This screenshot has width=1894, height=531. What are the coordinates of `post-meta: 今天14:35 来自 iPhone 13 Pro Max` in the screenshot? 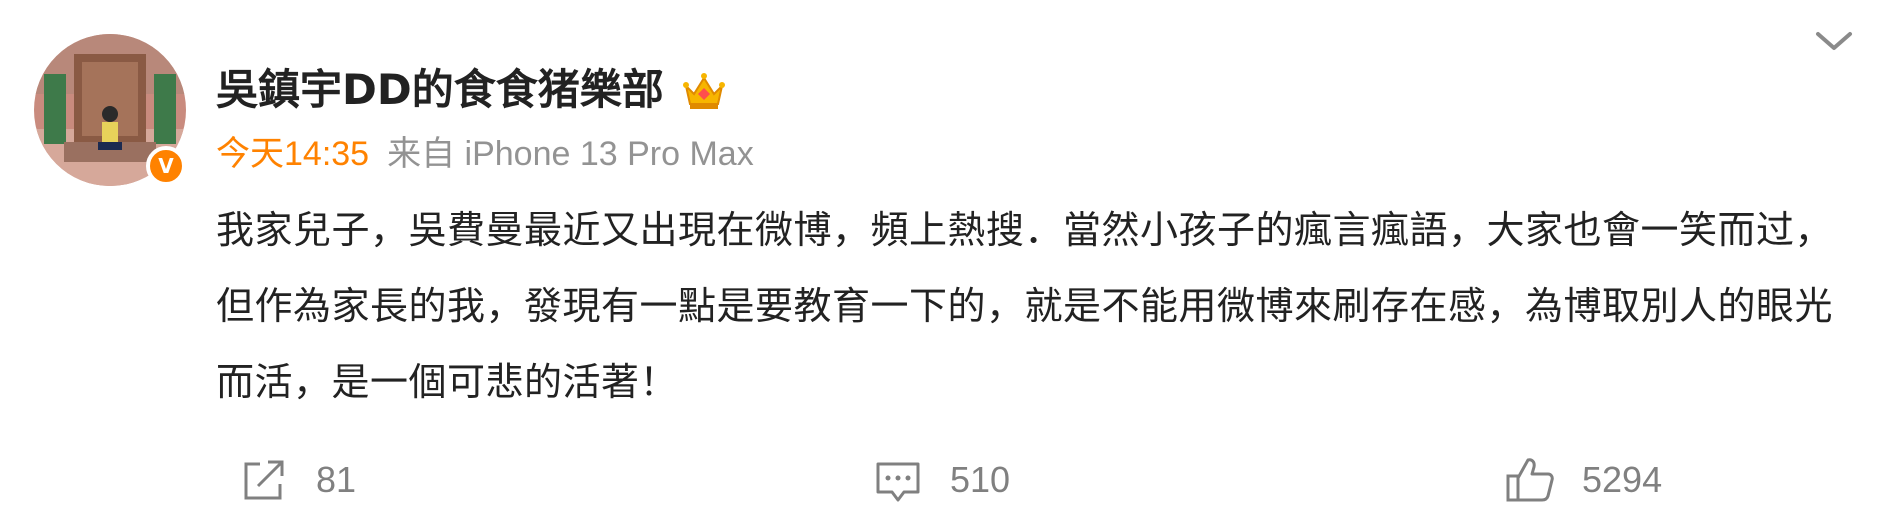 It's located at (485, 154).